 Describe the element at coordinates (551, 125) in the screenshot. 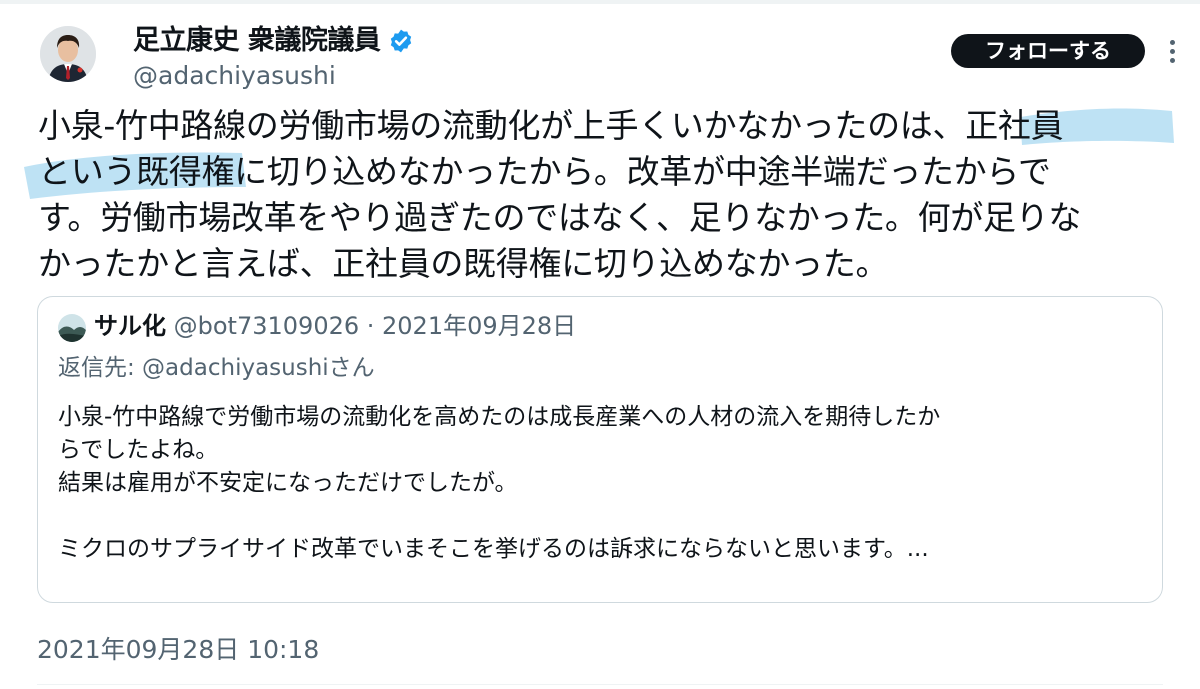

I see `tweet-line: 小泉-竹中路線の労働市場の流動化が上手くいかなかったのは、正社員` at that location.